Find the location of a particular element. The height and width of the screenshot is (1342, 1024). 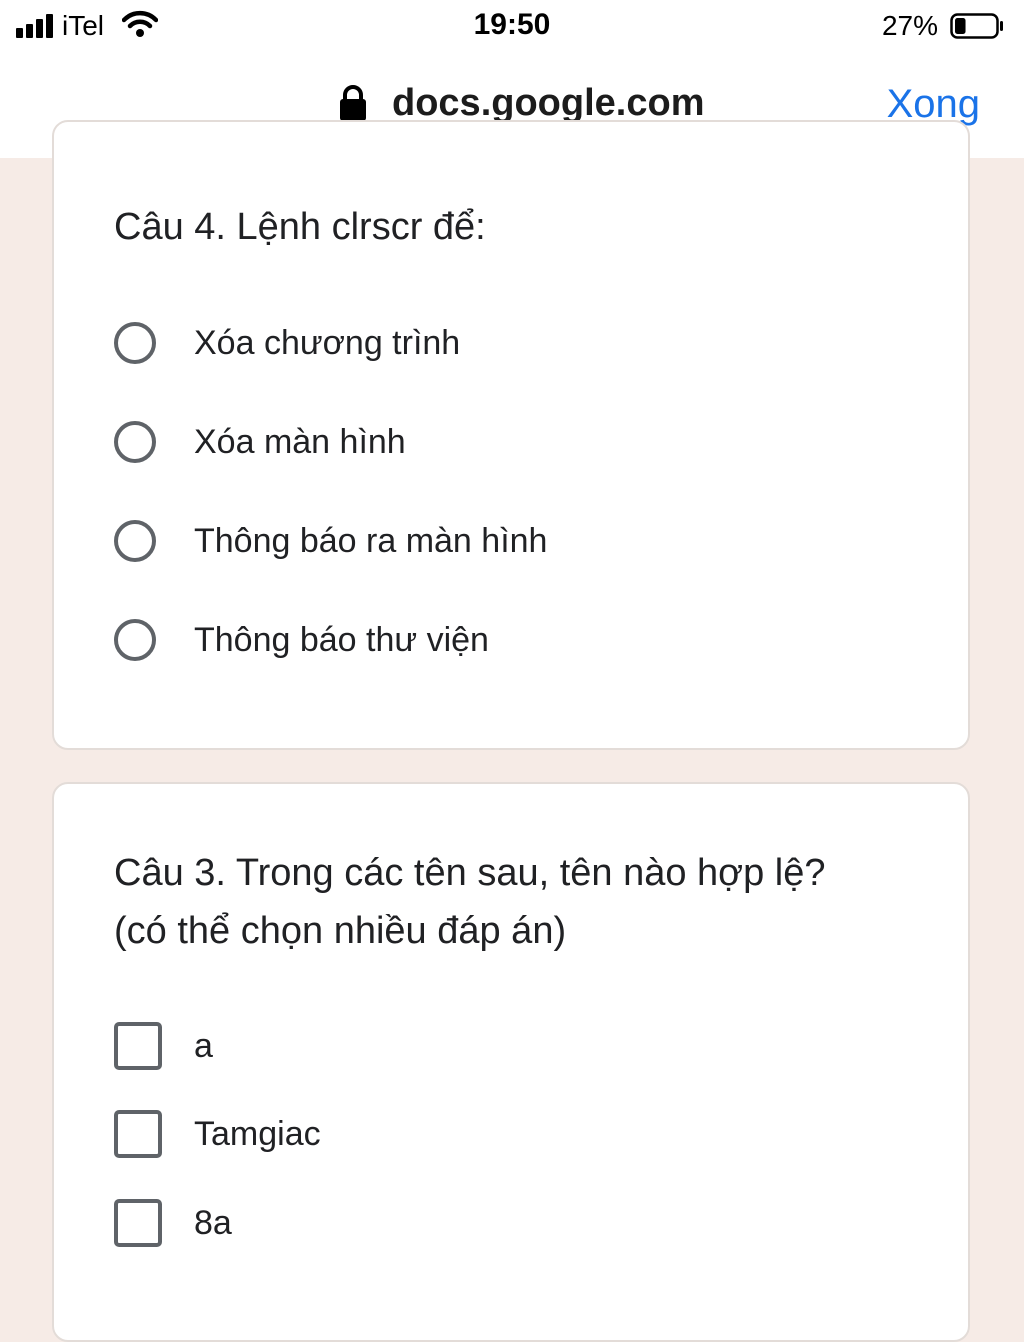

radio-option: Xóa chương trình is located at coordinates (494, 352).